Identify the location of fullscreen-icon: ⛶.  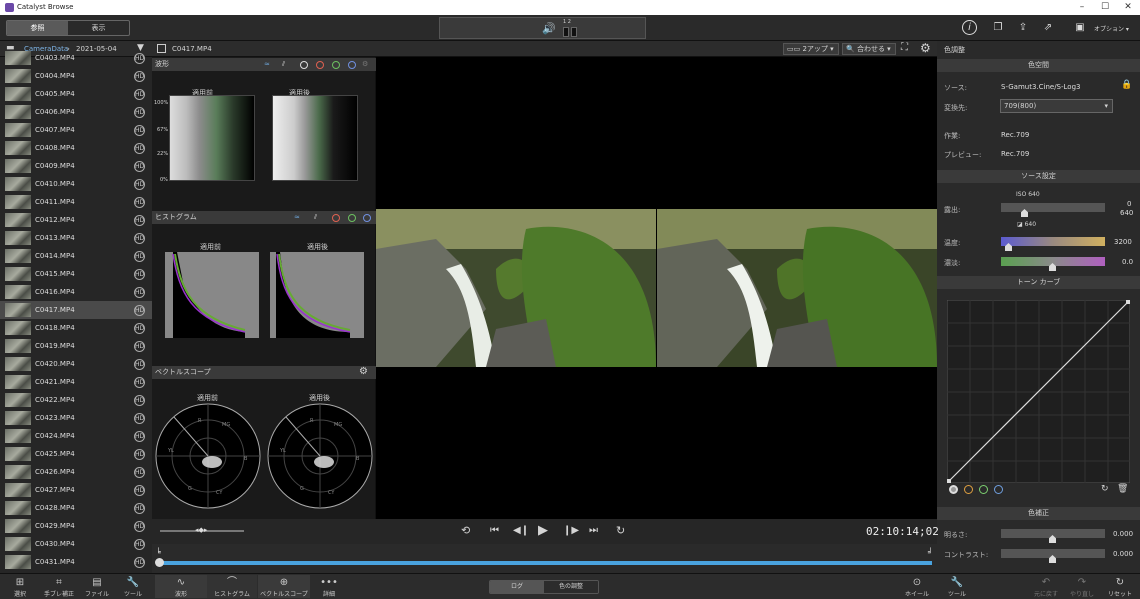
(904, 47).